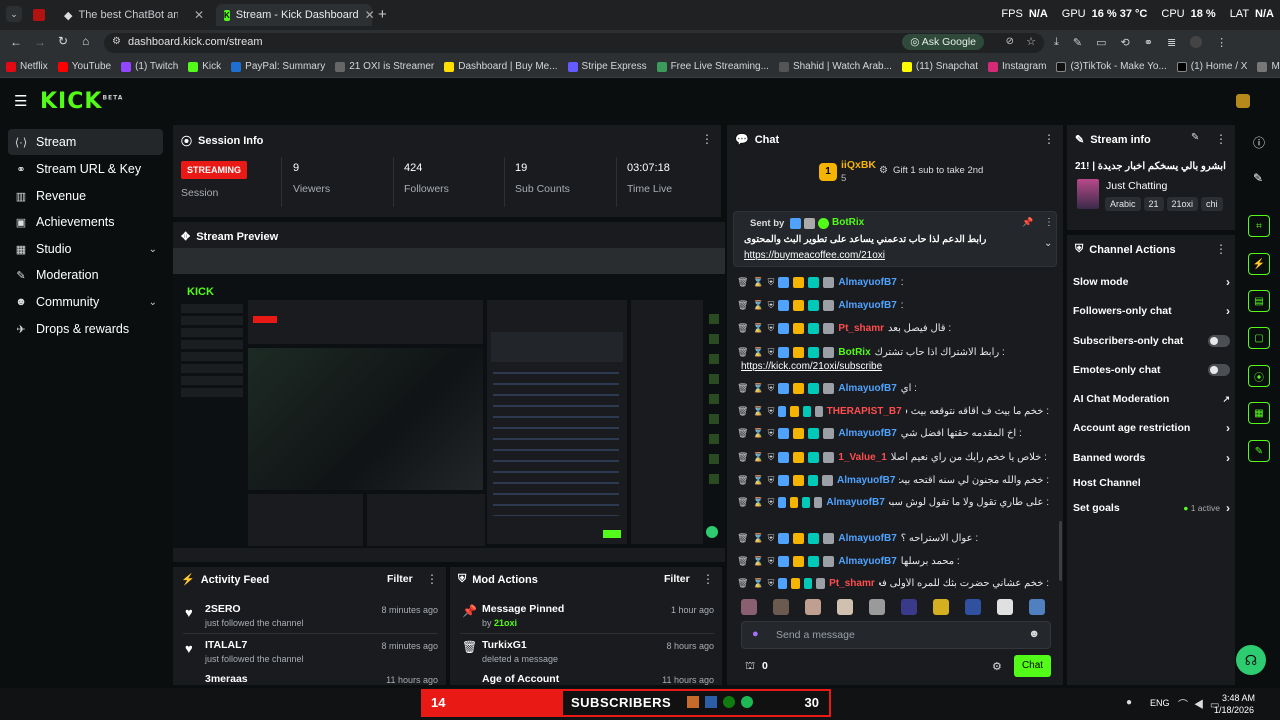  What do you see at coordinates (85, 302) in the screenshot?
I see `sidebar-item-community: ☻ Community ⌄` at bounding box center [85, 302].